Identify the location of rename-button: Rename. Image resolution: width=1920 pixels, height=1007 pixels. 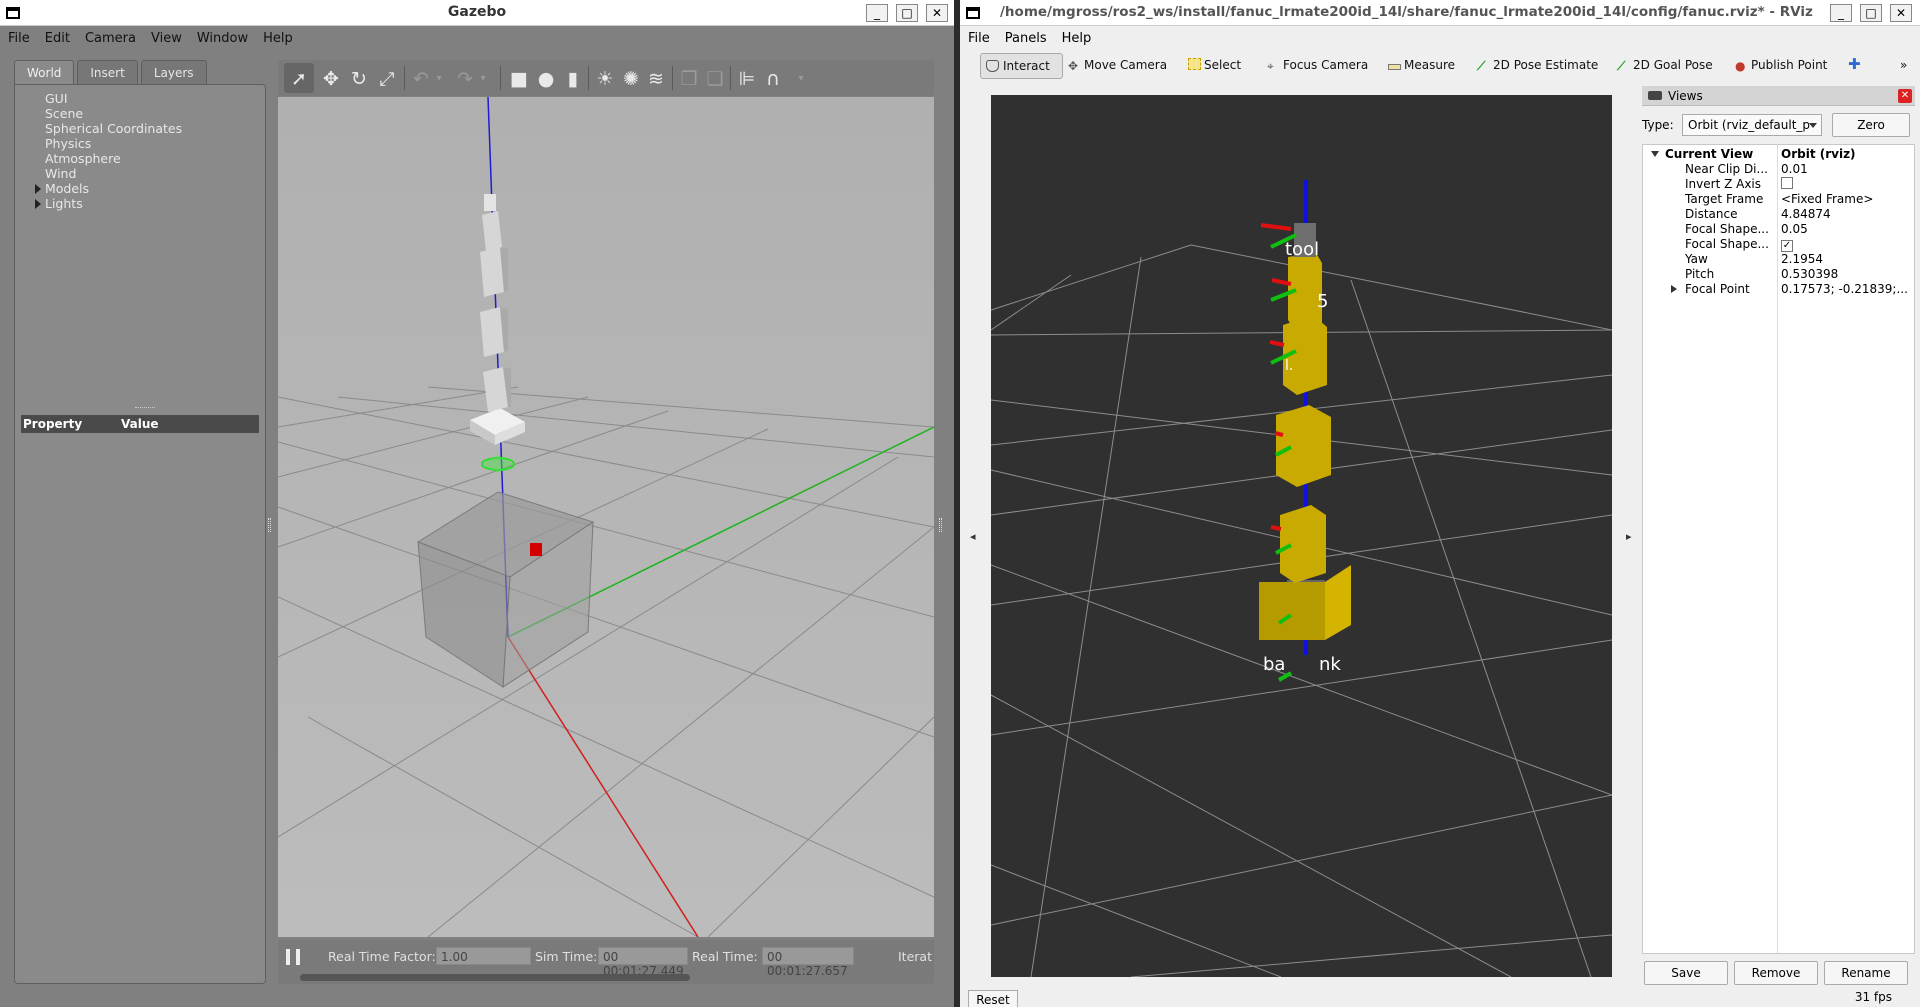
(1866, 973).